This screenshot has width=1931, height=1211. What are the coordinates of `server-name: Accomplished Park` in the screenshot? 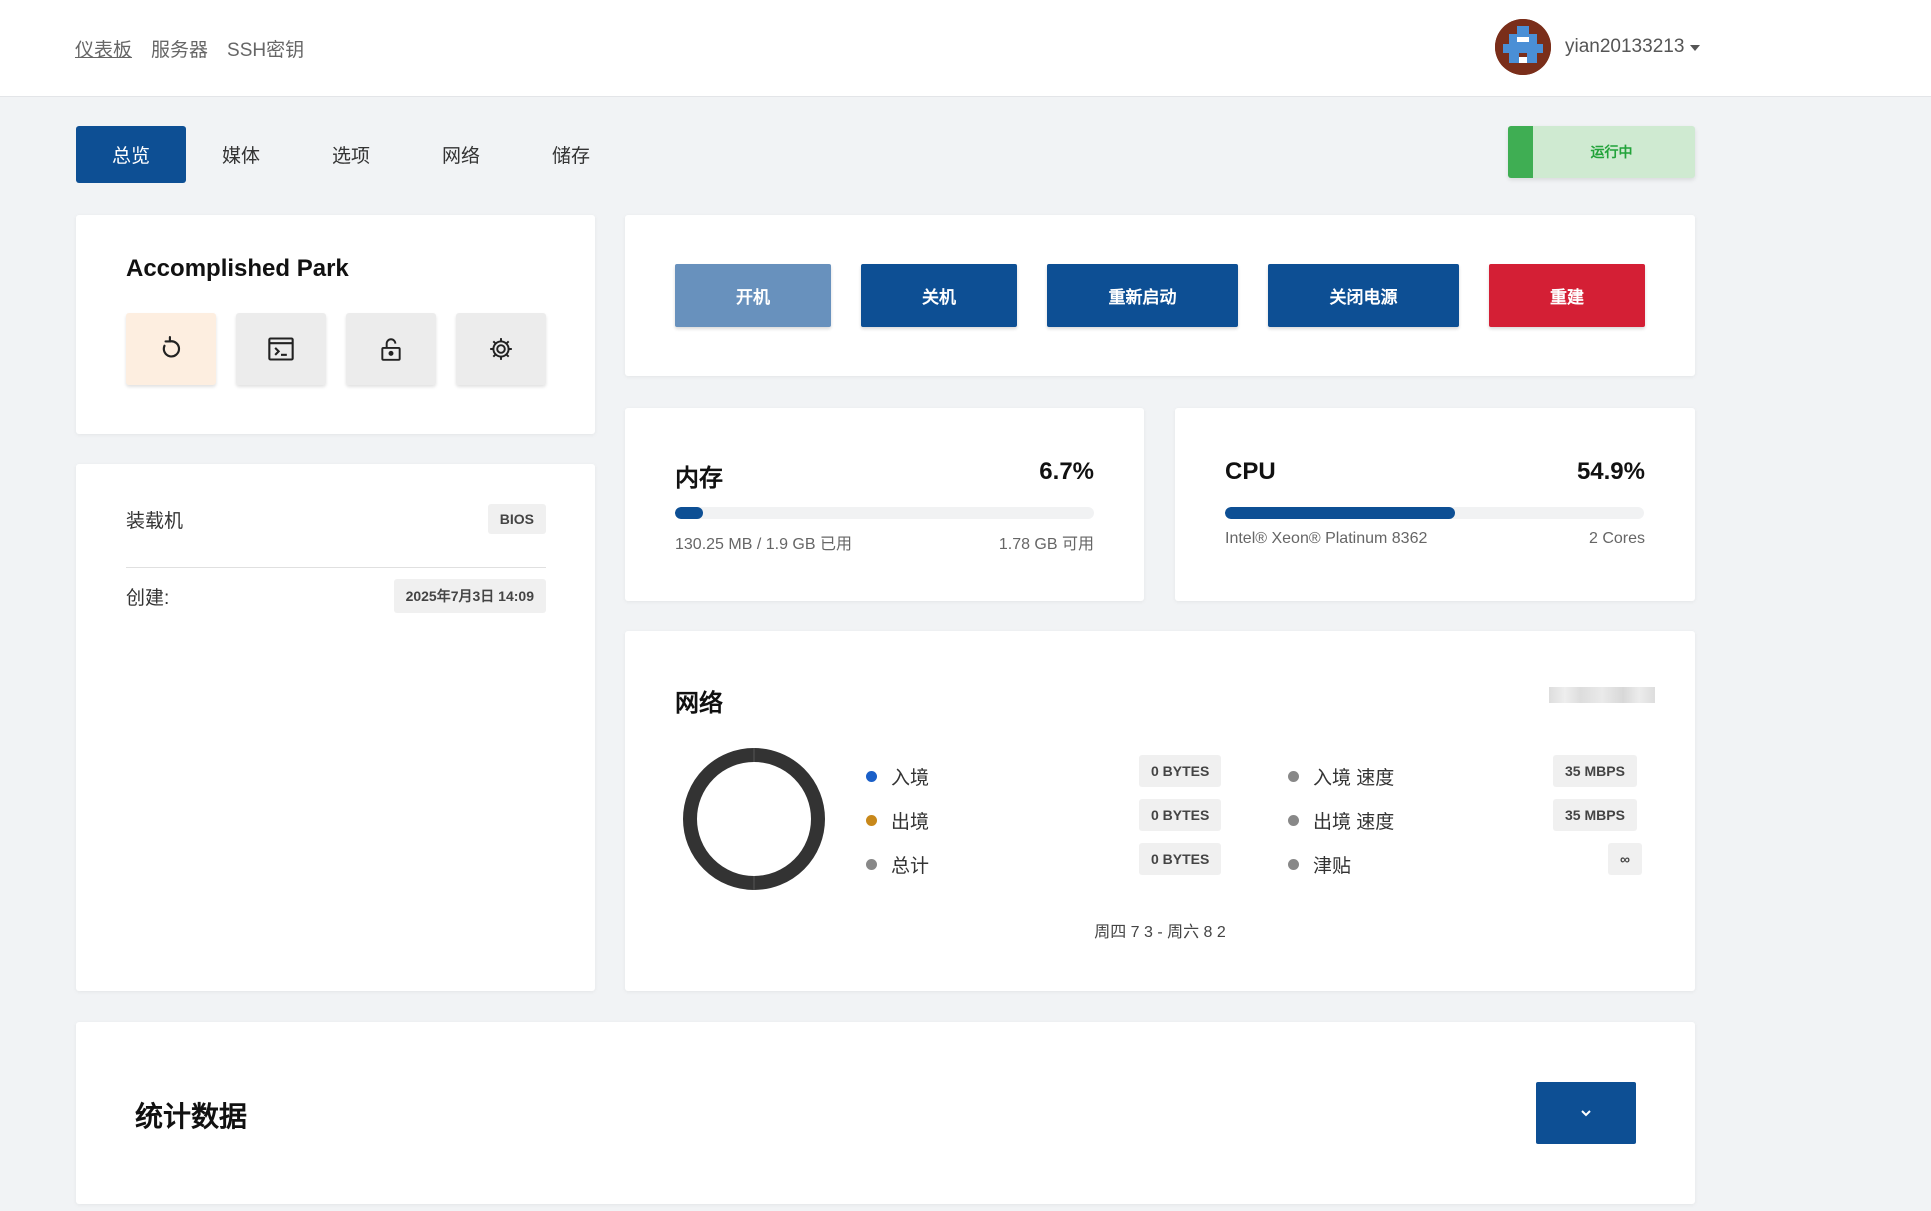 It's located at (237, 268).